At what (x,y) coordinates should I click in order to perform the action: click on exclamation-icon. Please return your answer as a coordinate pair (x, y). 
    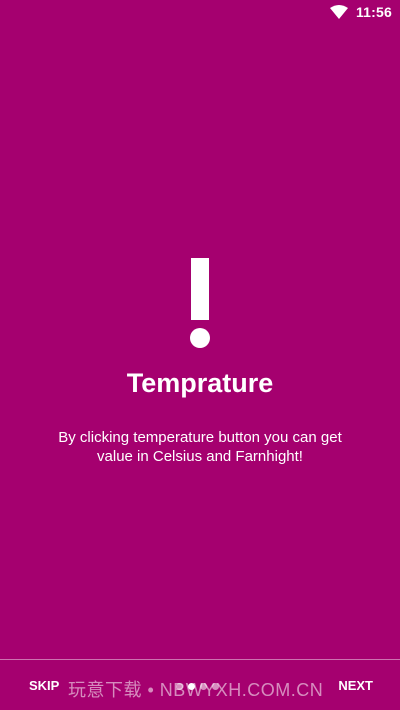
    Looking at the image, I should click on (200, 303).